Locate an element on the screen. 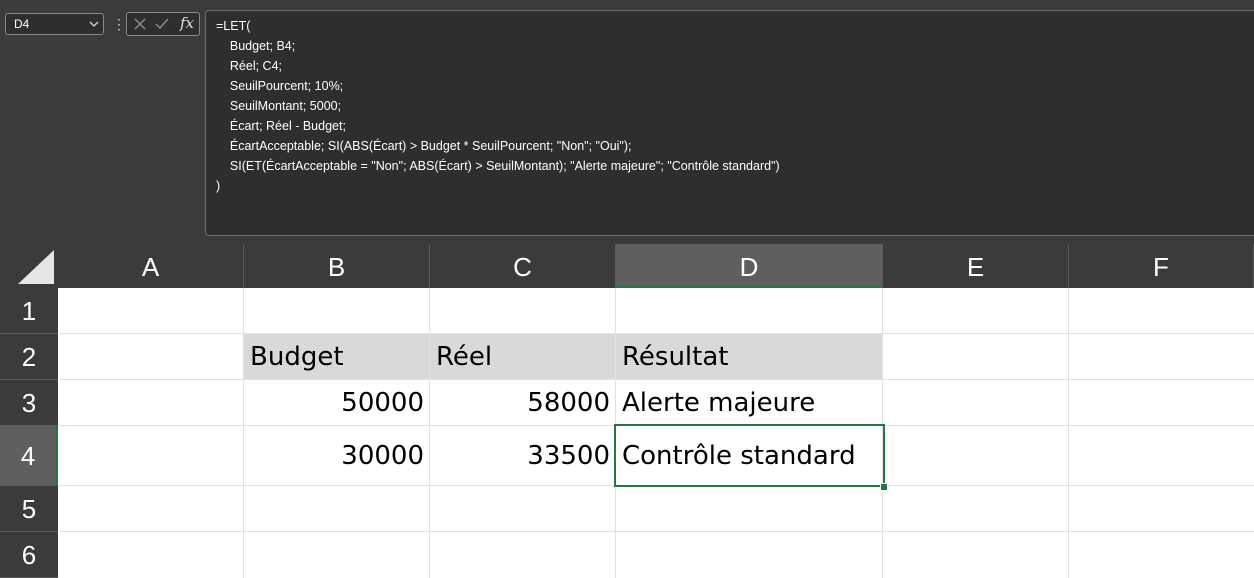 Image resolution: width=1254 pixels, height=578 pixels. cell-c2: Réel is located at coordinates (523, 357).